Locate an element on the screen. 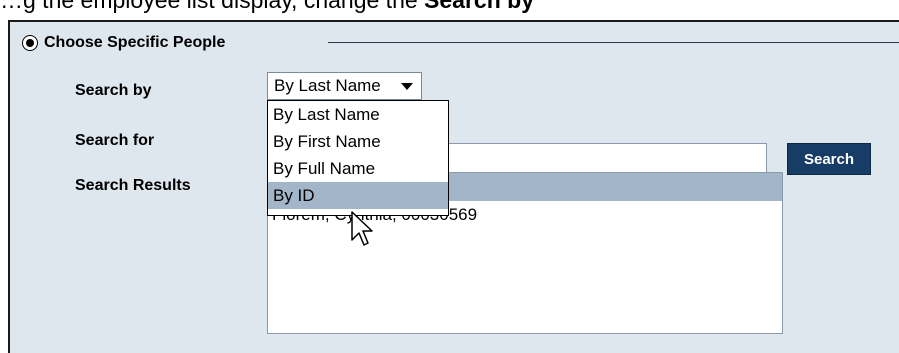 The image size is (899, 353). intro-text-bold: Search by is located at coordinates (479, 6).